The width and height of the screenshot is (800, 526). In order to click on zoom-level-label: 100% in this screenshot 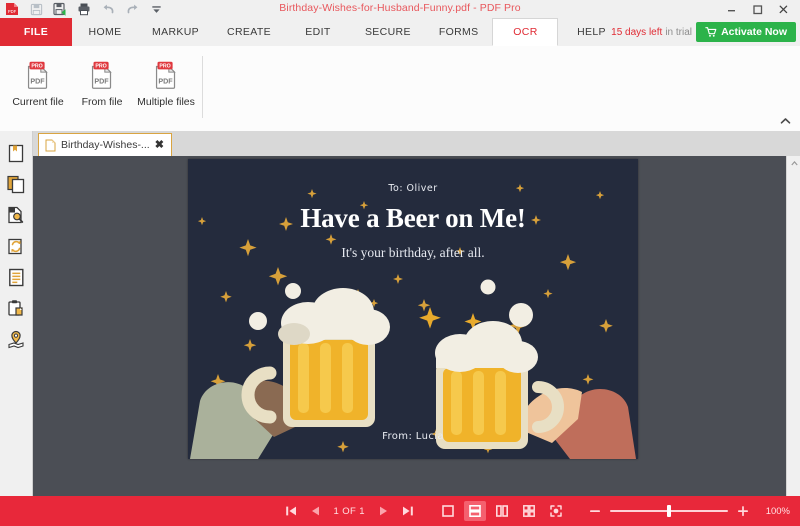, I will do `click(777, 511)`.